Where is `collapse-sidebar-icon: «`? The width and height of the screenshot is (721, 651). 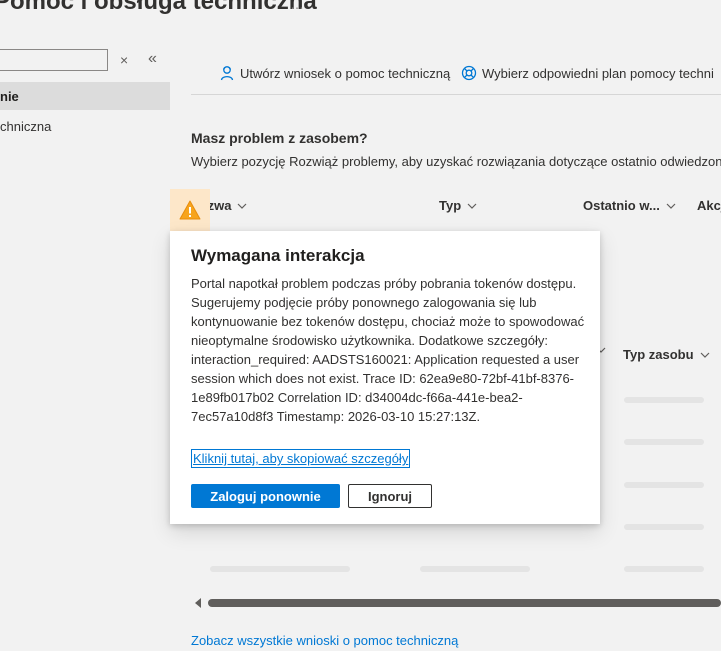
collapse-sidebar-icon: « is located at coordinates (152, 59).